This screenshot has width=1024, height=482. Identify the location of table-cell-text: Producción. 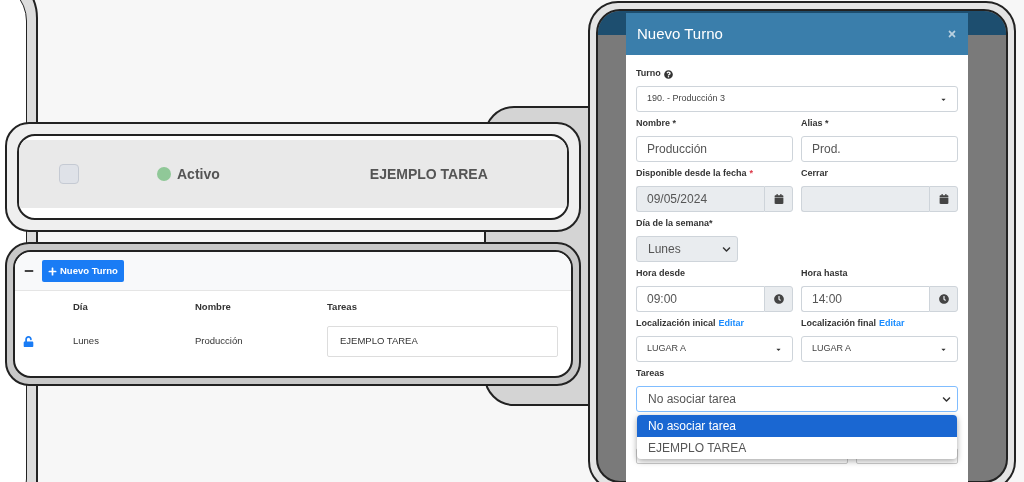
(219, 340).